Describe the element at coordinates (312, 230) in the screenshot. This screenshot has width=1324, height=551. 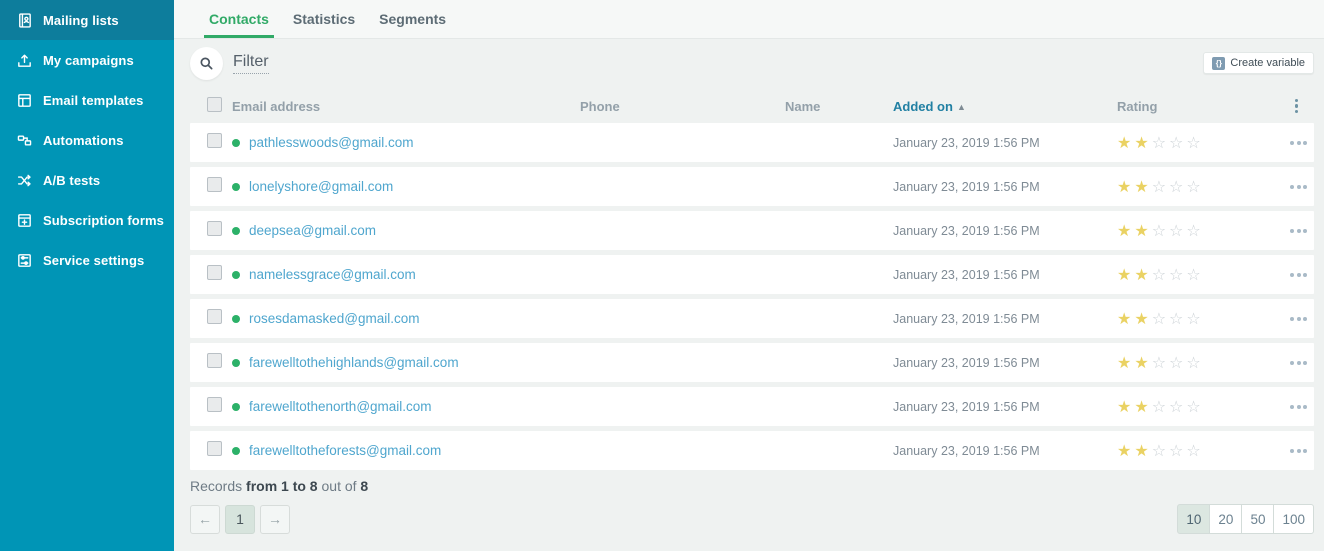
I see `email-link: deepsea@gmail.com` at that location.